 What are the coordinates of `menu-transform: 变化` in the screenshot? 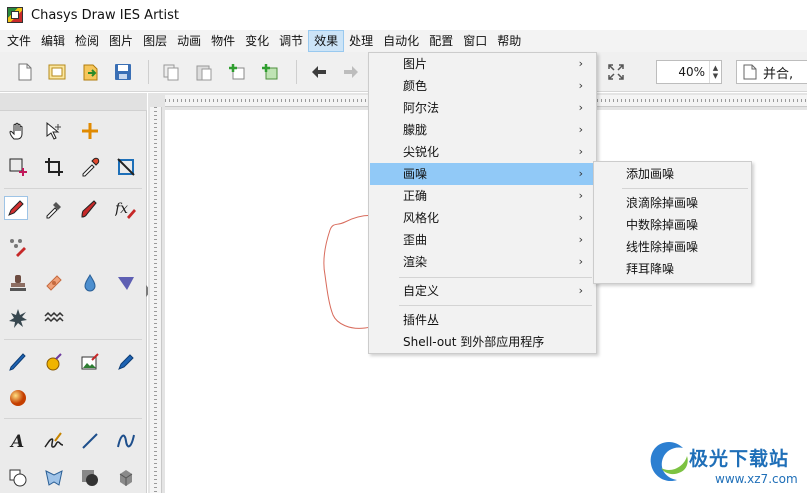 It's located at (257, 41).